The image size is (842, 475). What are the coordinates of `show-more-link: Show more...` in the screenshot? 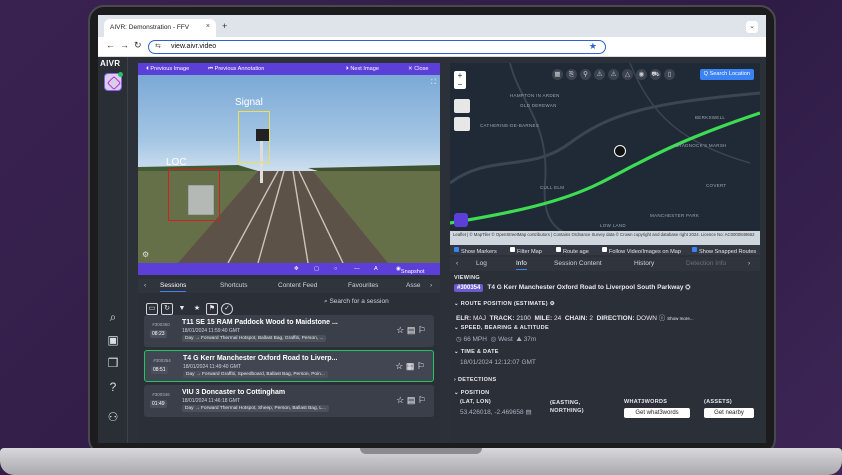 It's located at (680, 318).